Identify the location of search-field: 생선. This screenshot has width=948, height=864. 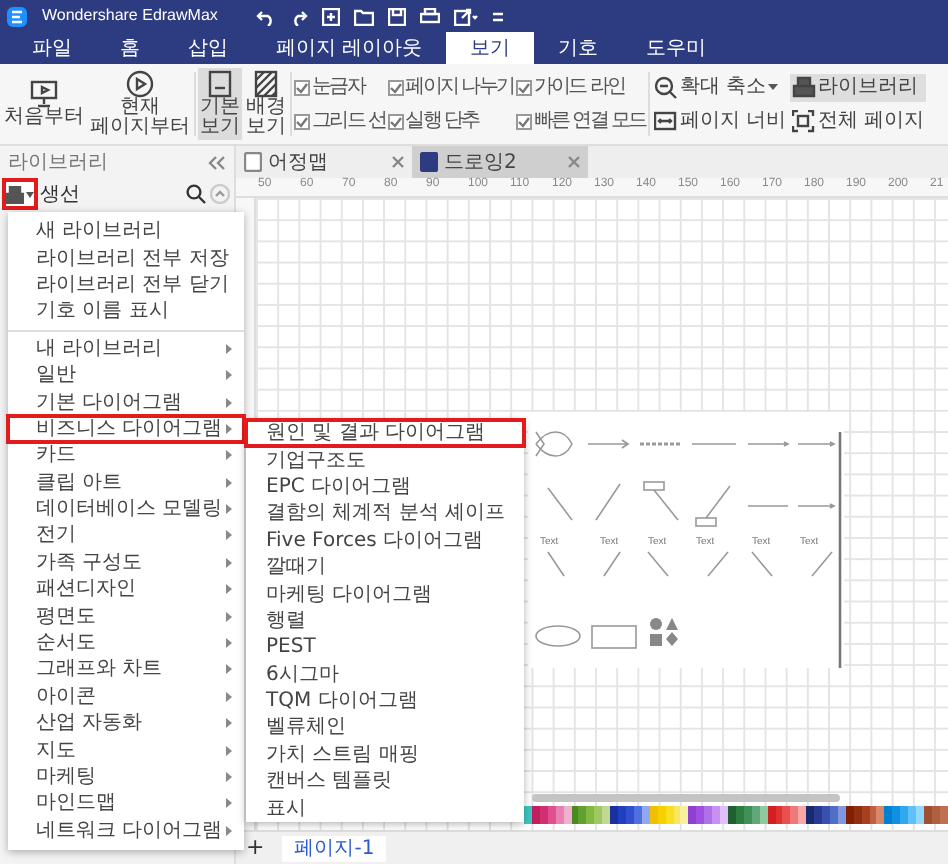
(111, 194).